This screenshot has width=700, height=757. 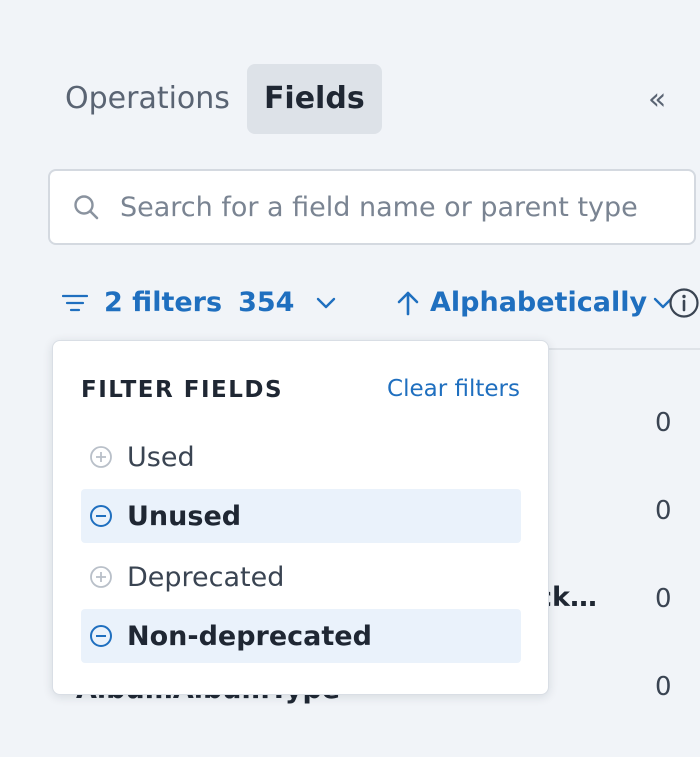 I want to click on dropdown-title: FILTER FIELDS, so click(x=182, y=390).